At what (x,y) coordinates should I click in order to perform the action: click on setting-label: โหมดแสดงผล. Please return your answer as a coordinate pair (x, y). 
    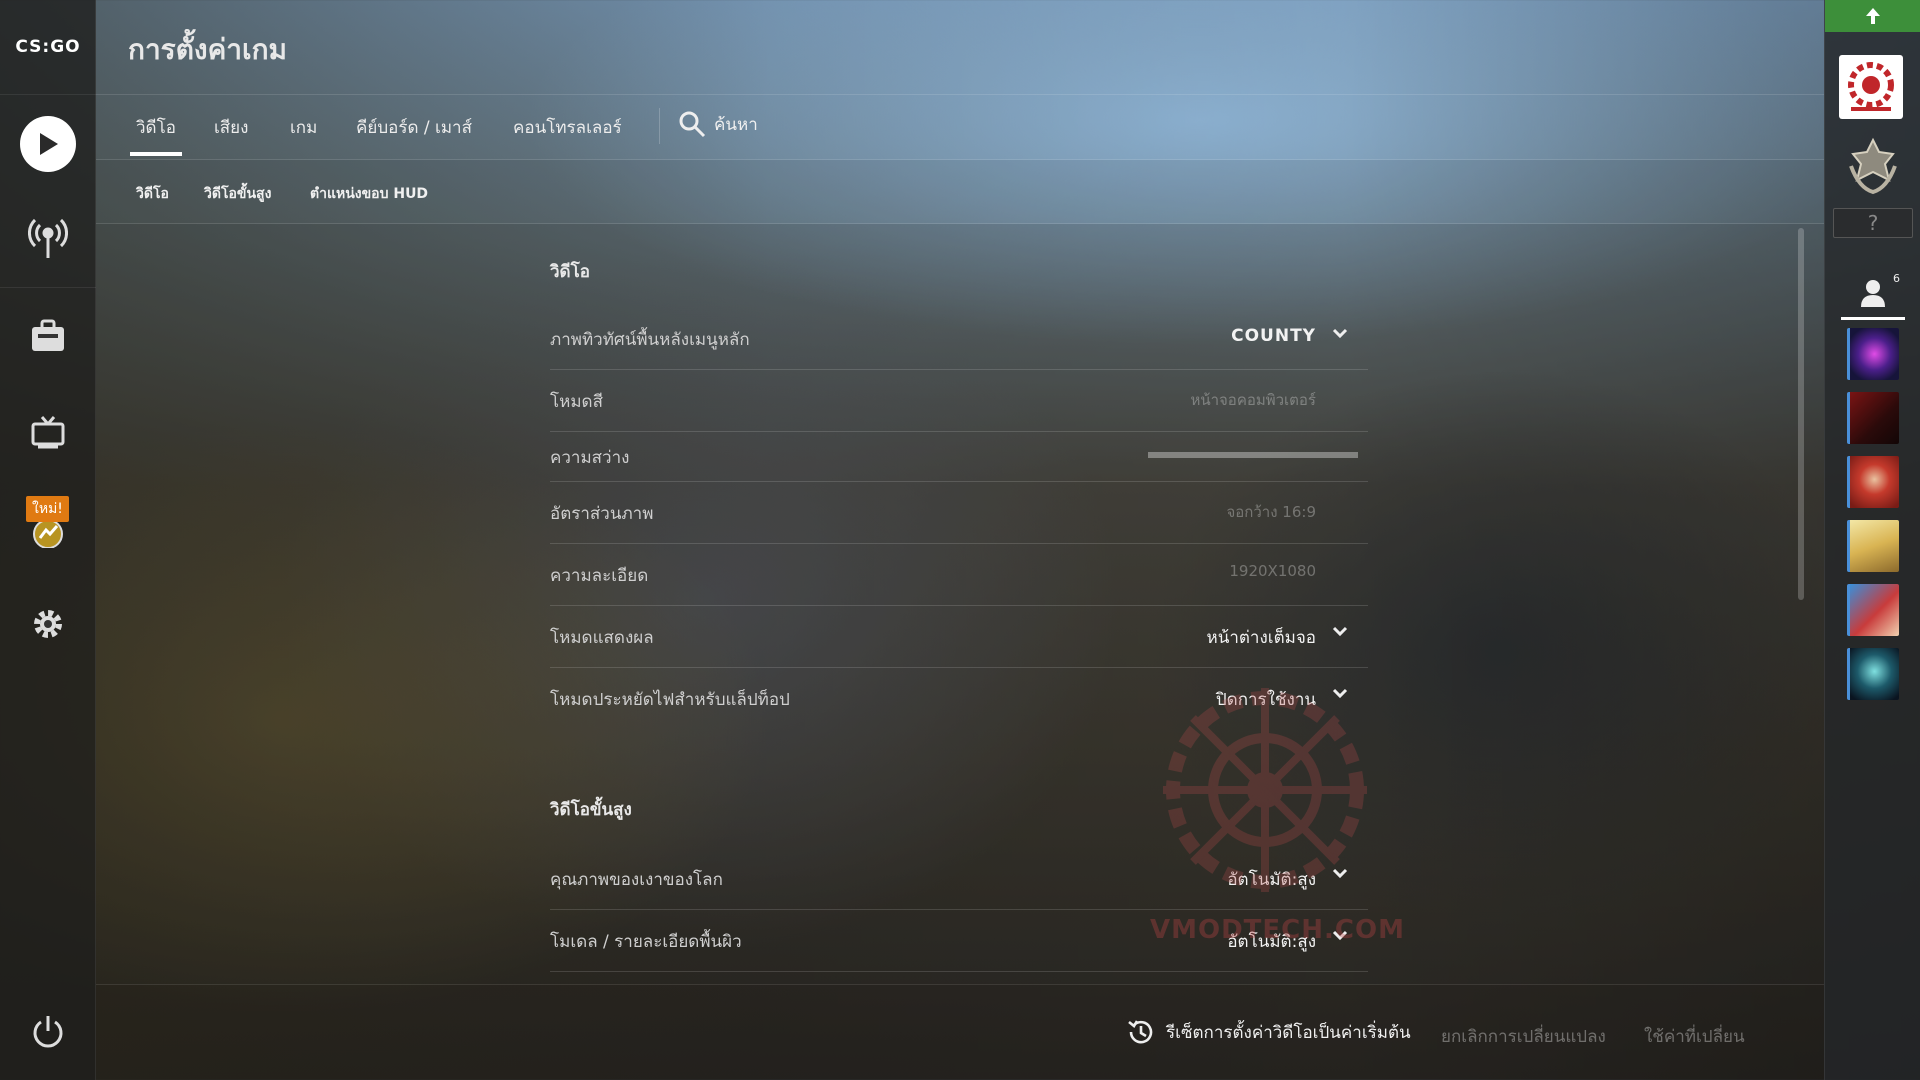
    Looking at the image, I should click on (602, 638).